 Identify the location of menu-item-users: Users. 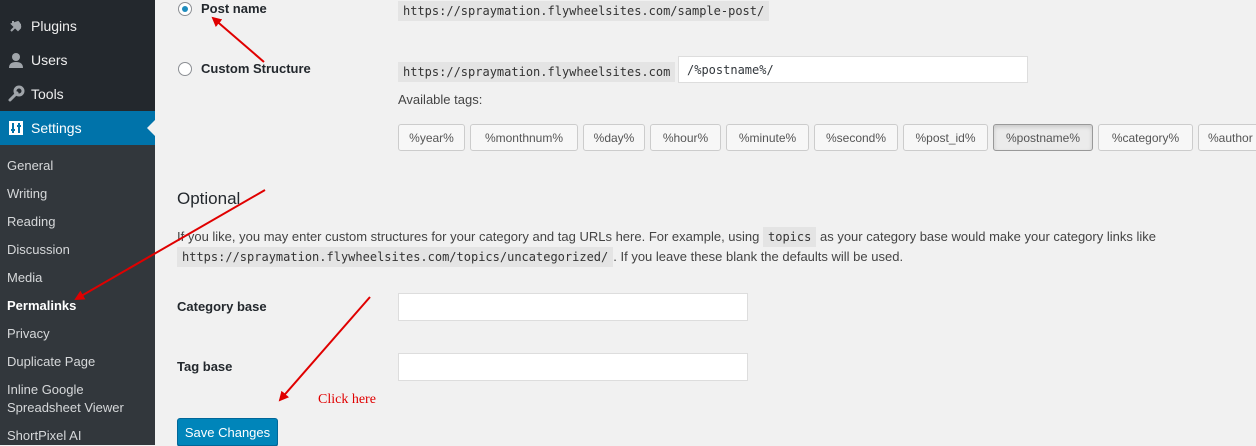
(77, 60).